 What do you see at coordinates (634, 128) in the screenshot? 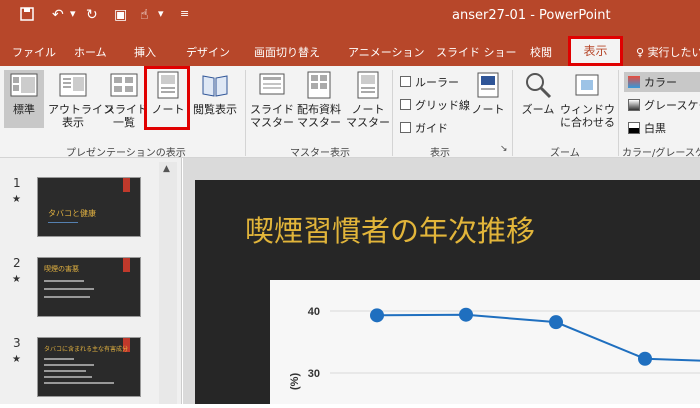
I see `bw-swatch-icon` at bounding box center [634, 128].